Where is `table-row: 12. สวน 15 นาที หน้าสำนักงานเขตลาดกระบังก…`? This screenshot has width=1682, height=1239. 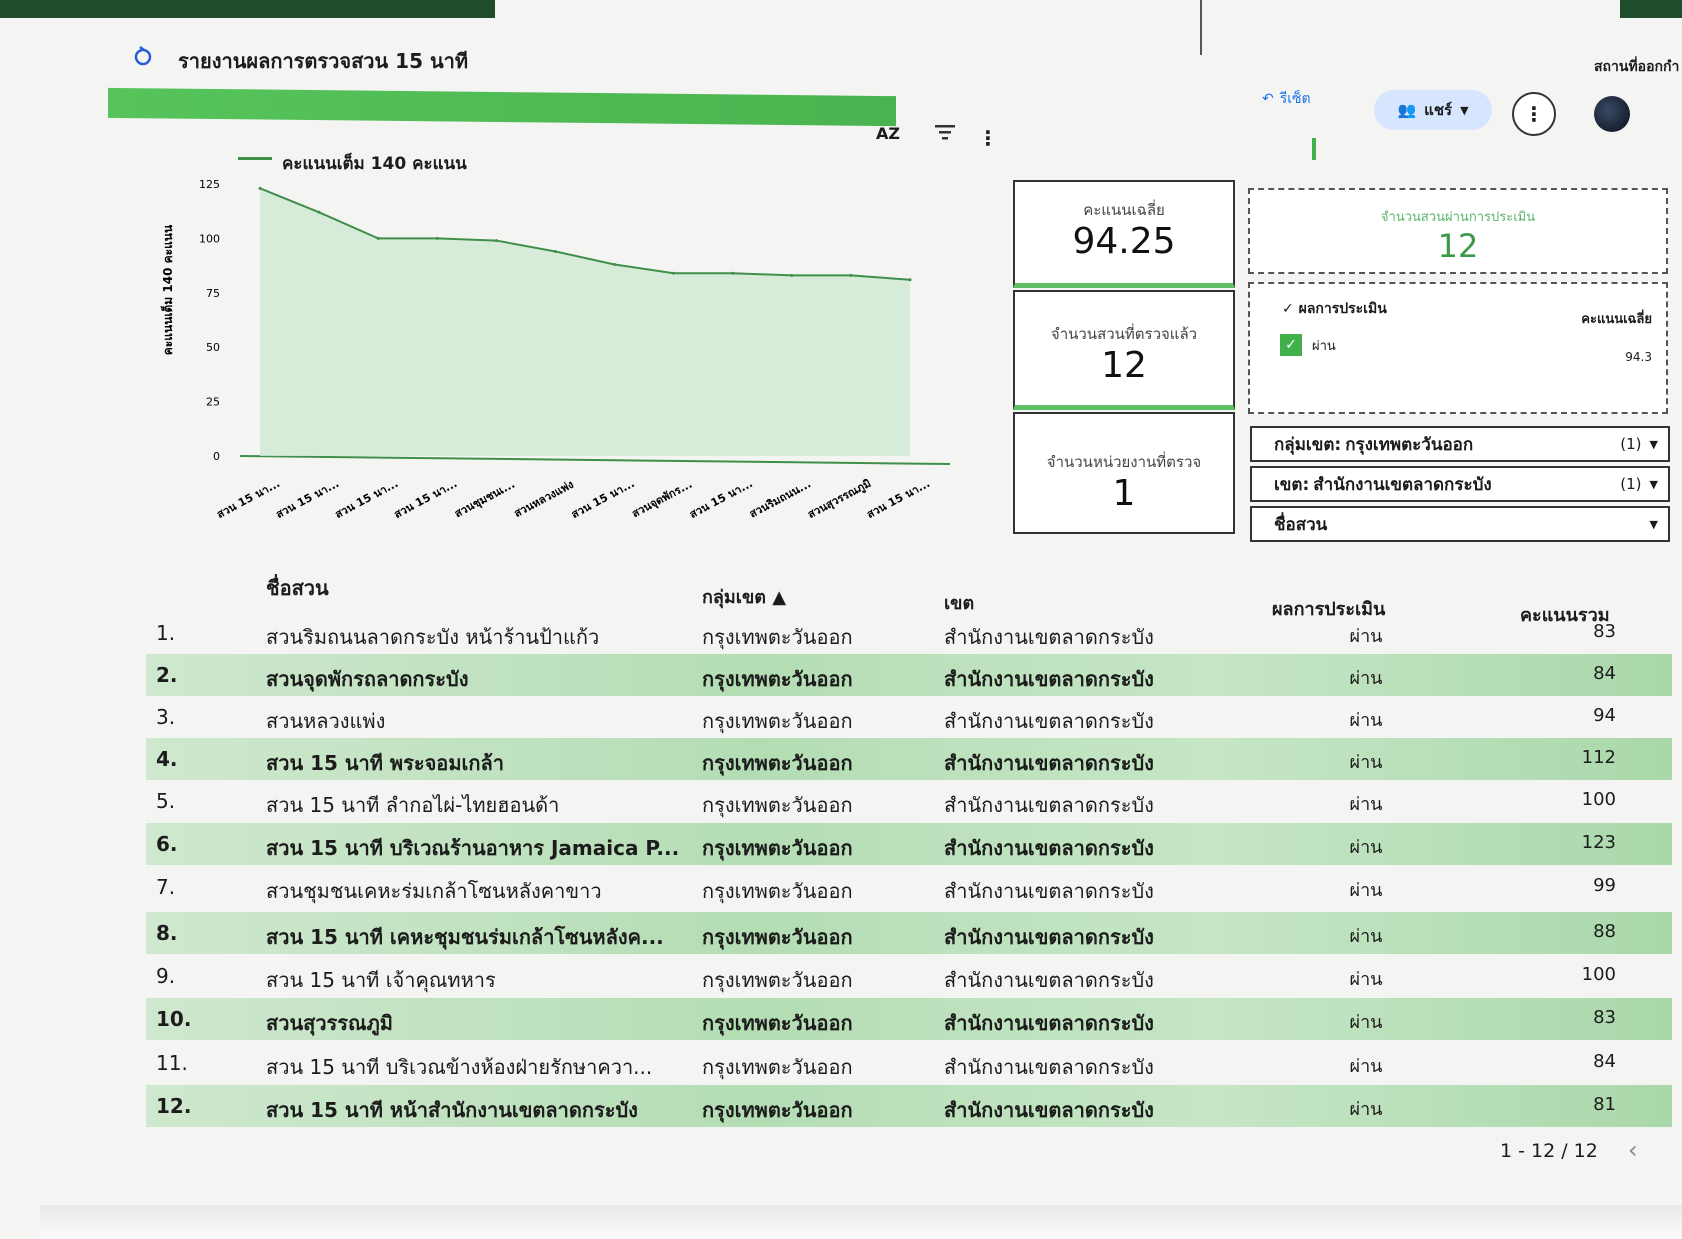
table-row: 12. สวน 15 นาที หน้าสำนักงานเขตลาดกระบังก… is located at coordinates (909, 1106).